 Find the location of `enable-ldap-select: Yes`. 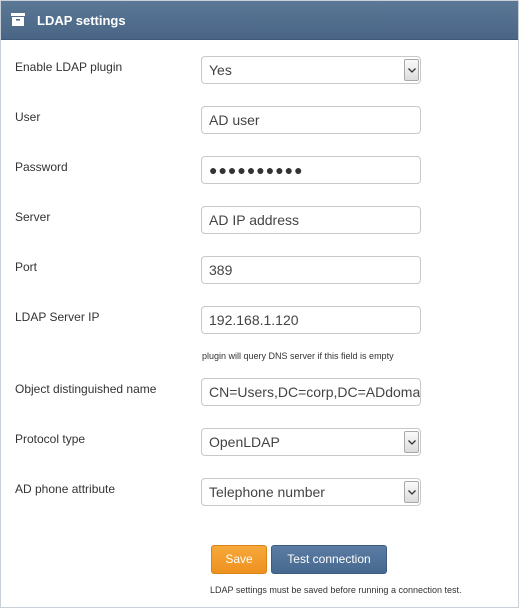

enable-ldap-select: Yes is located at coordinates (311, 70).